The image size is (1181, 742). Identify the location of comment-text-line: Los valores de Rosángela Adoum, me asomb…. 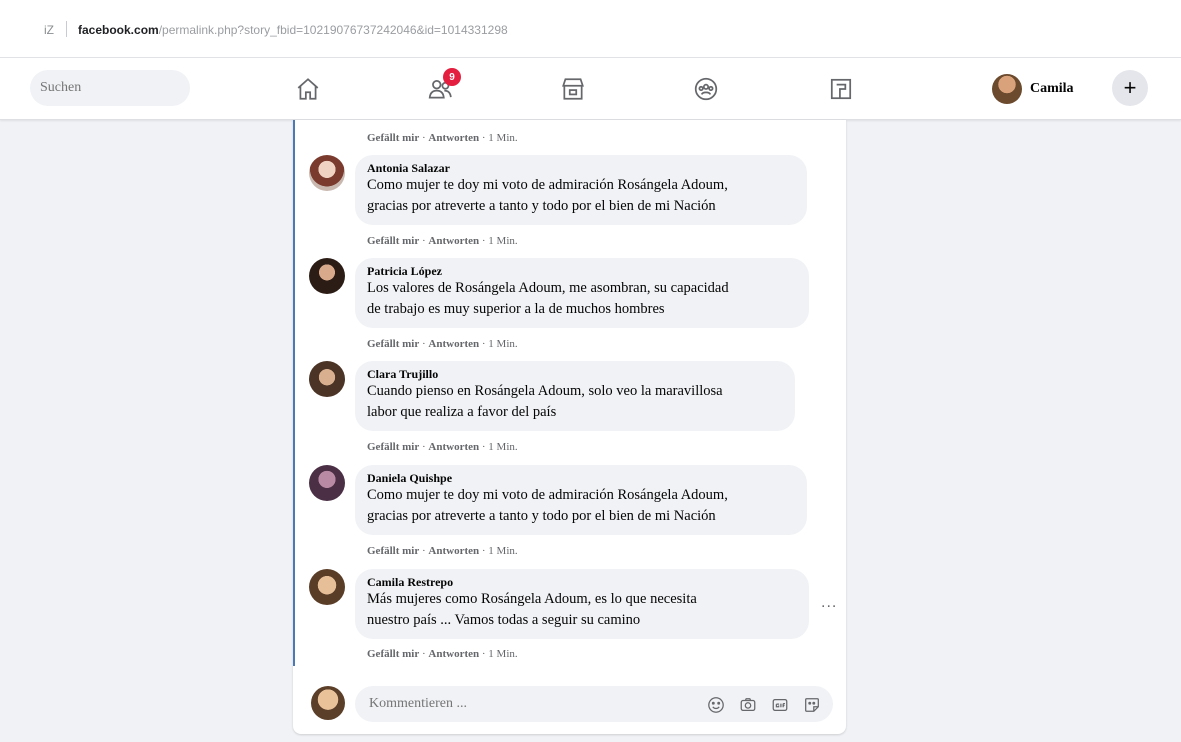
(548, 288).